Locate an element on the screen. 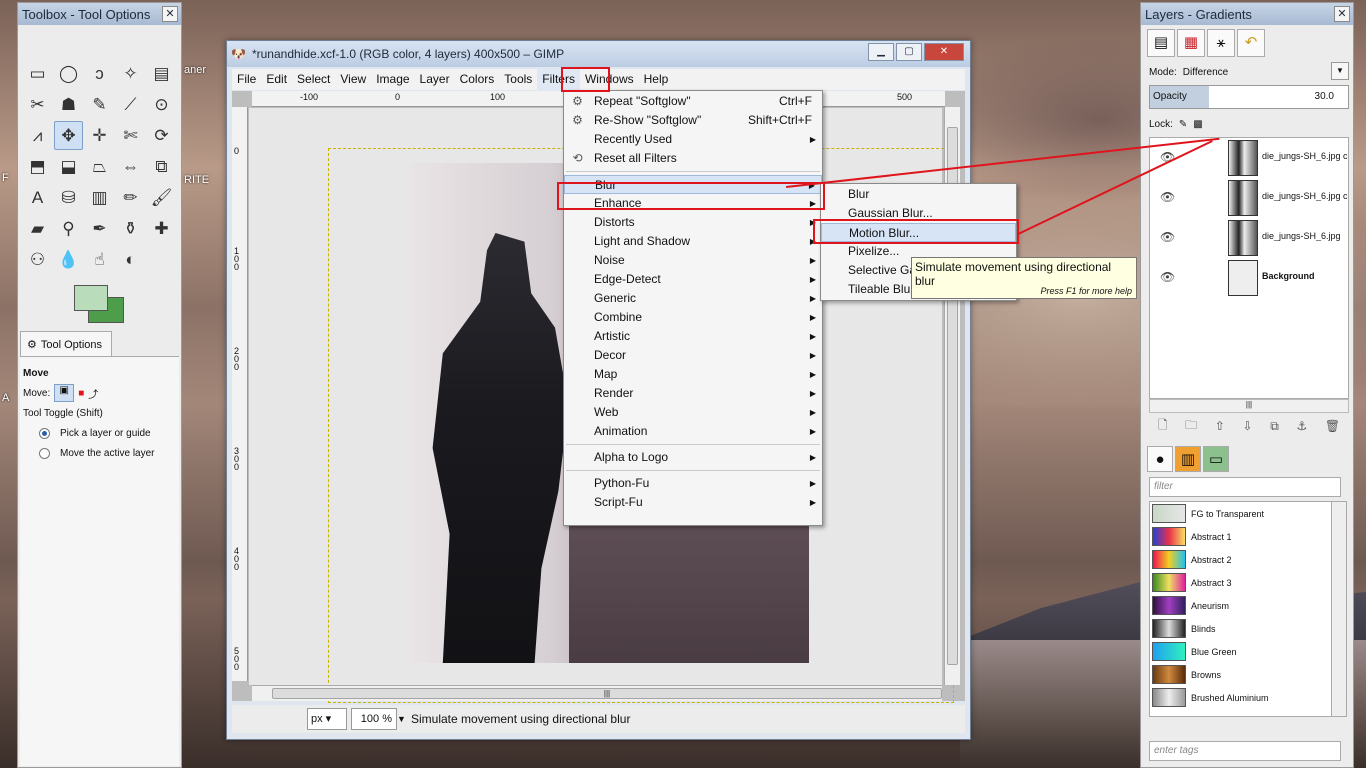 This screenshot has height=768, width=1366. airbrush-icon: ⚲ is located at coordinates (68, 228).